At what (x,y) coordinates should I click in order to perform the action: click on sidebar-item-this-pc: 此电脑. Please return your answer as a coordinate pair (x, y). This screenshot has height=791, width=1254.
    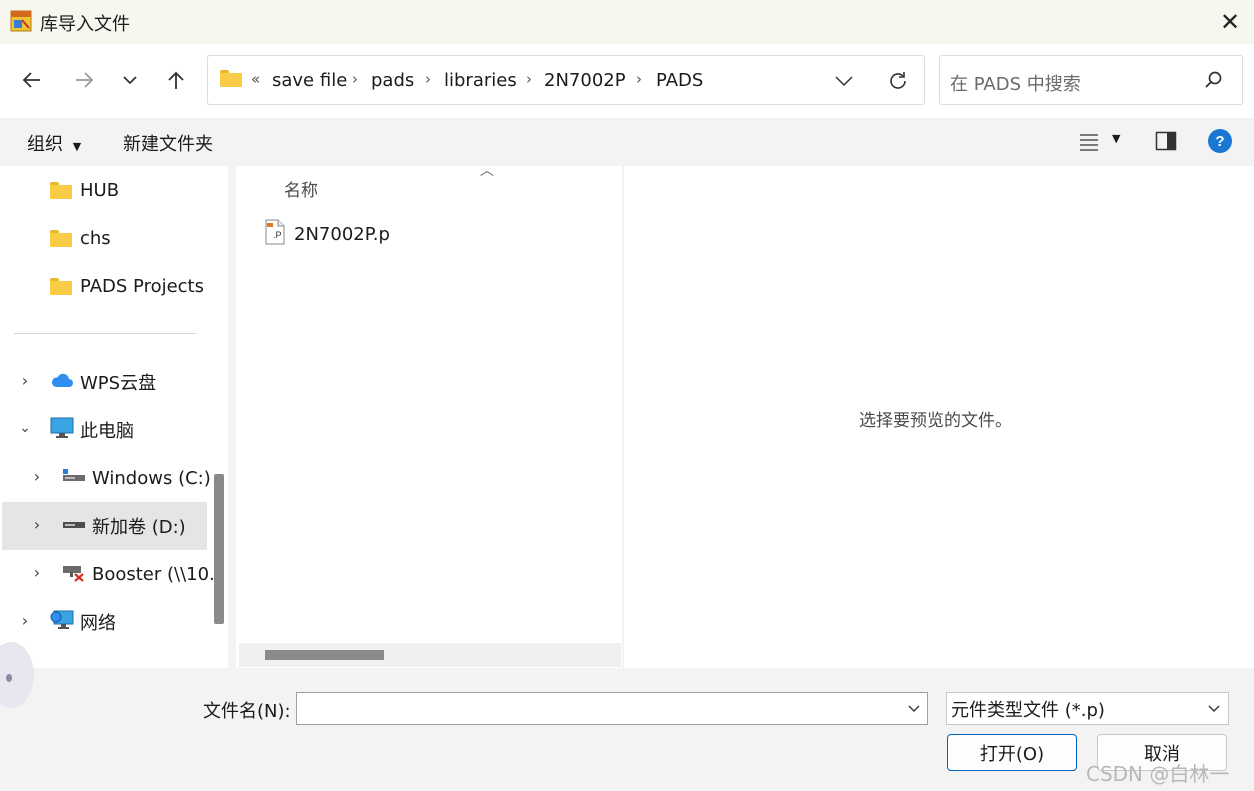
    Looking at the image, I should click on (92, 430).